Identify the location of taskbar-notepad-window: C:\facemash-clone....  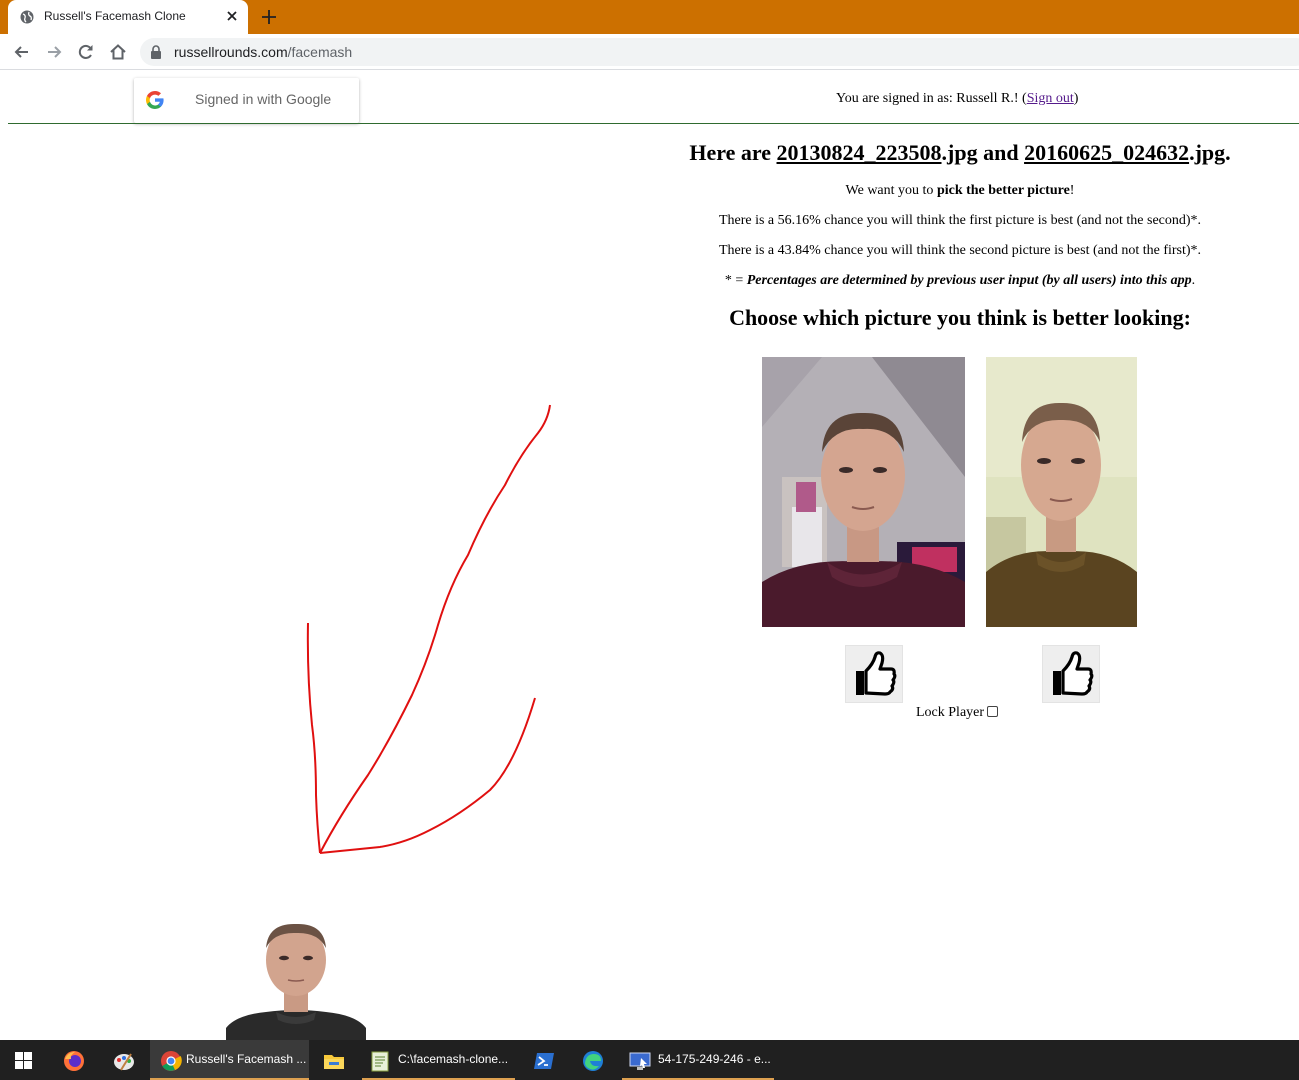
(438, 1060).